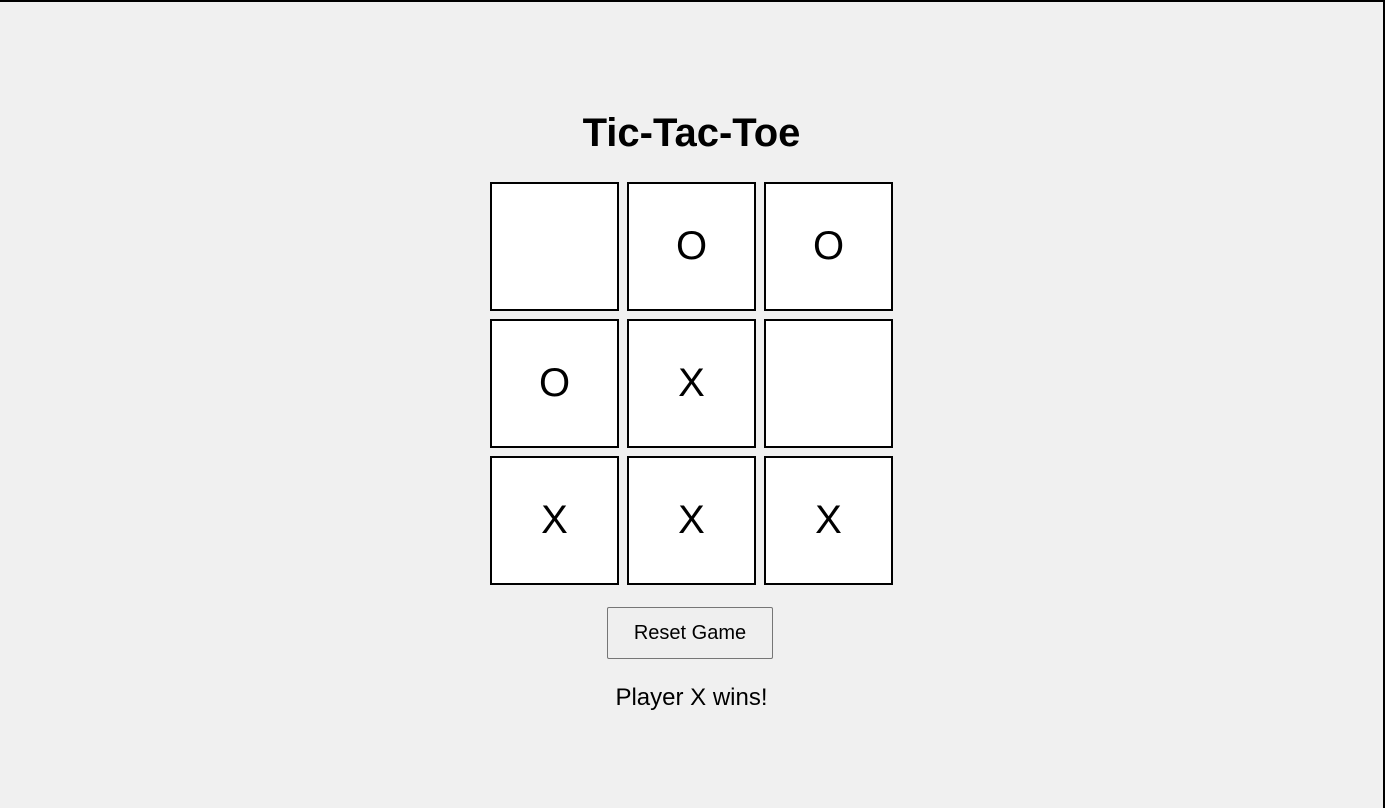  Describe the element at coordinates (691, 246) in the screenshot. I see `board-cell-r1c2: O` at that location.